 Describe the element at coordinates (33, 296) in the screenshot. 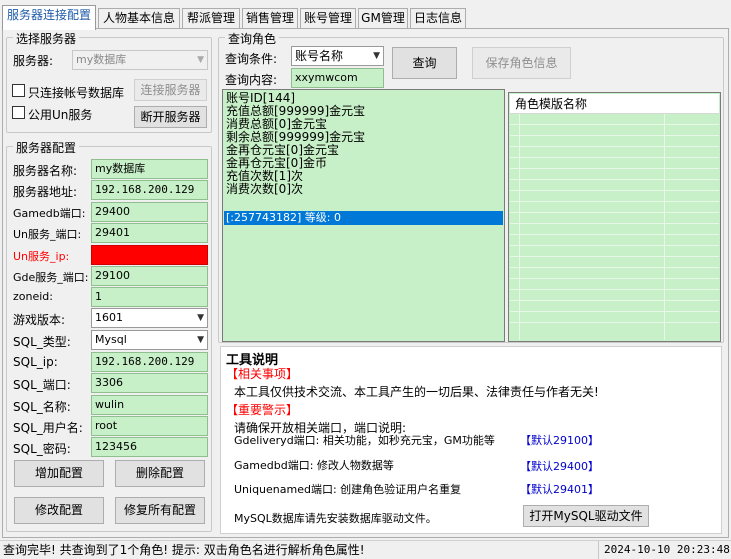

I see `config-label-zoneid: zoneid:` at that location.